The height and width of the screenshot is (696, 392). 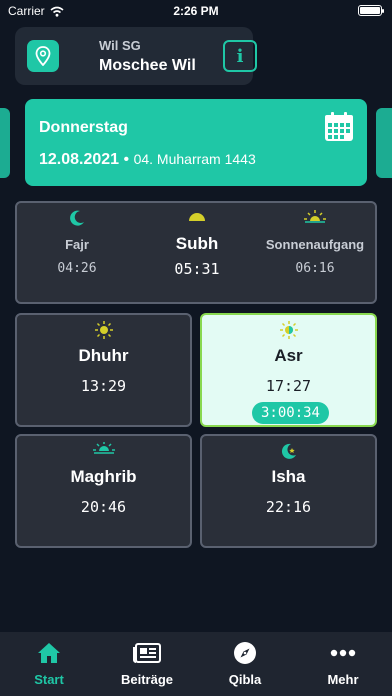 I want to click on home-icon, so click(x=49, y=653).